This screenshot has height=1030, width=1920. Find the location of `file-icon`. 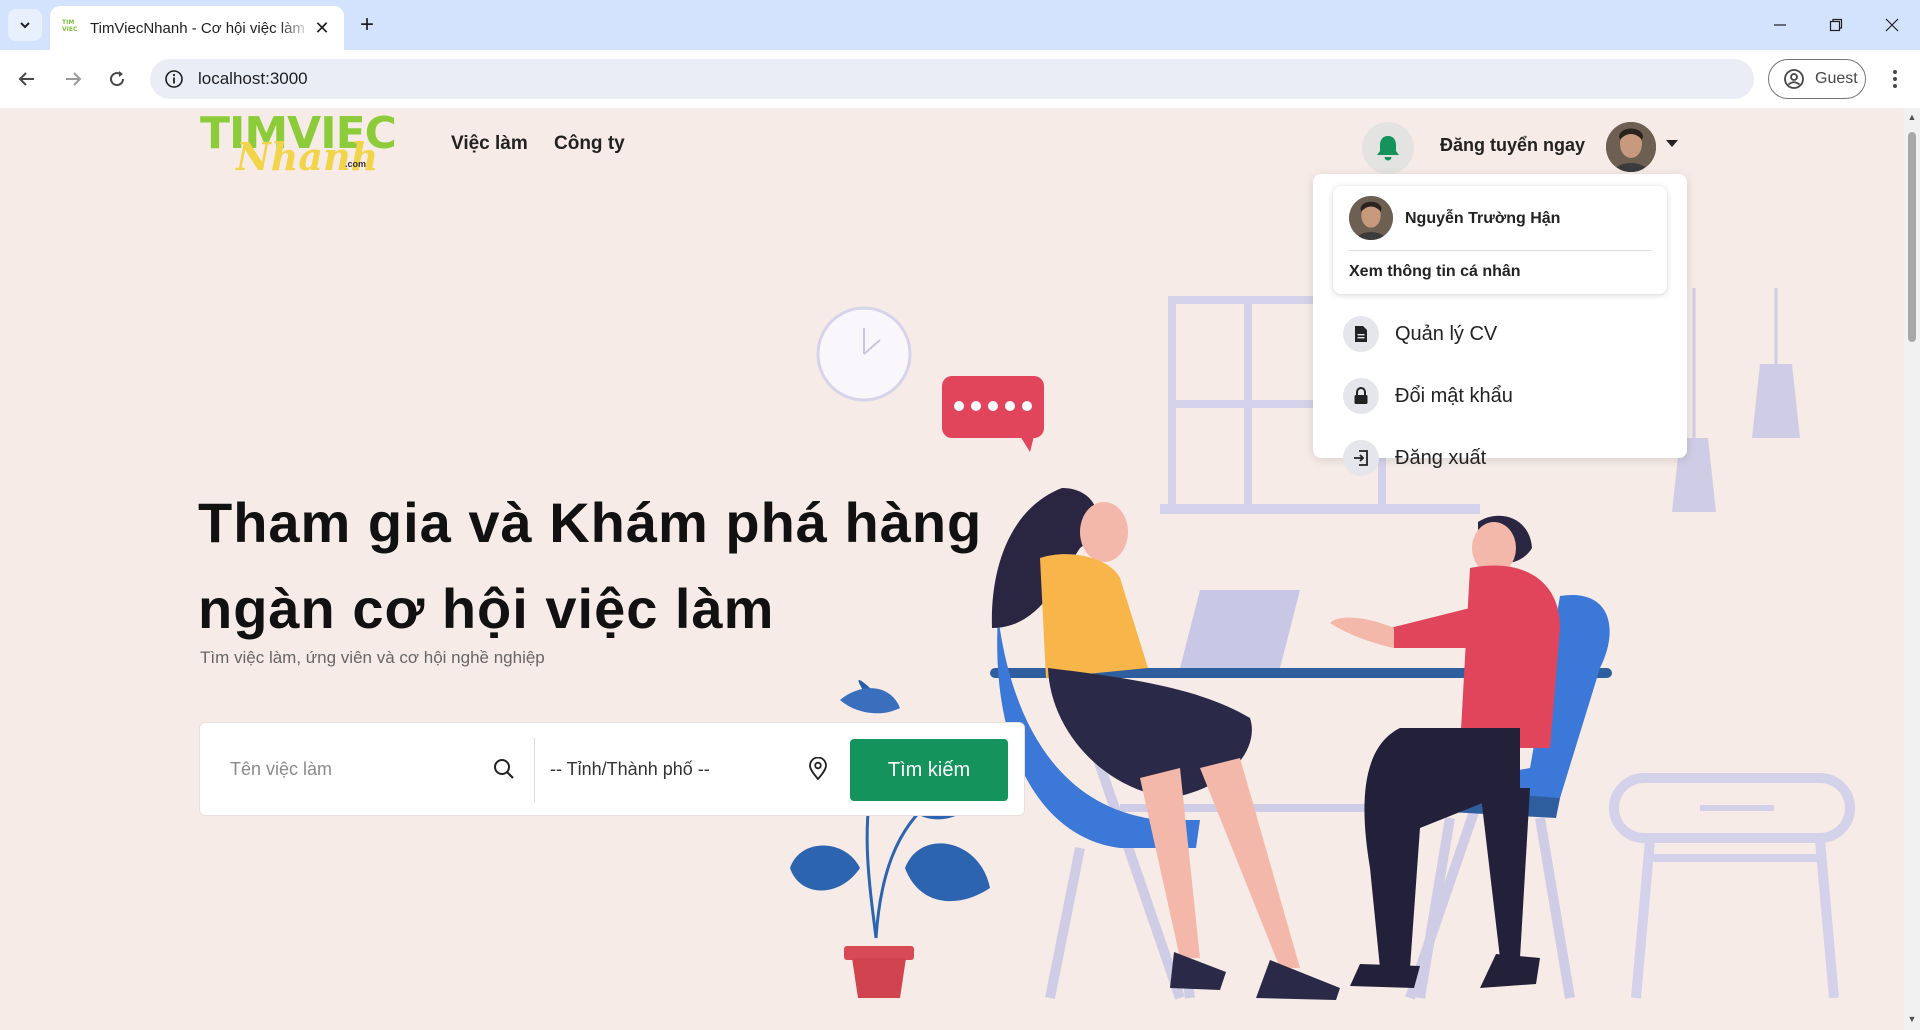

file-icon is located at coordinates (1361, 334).